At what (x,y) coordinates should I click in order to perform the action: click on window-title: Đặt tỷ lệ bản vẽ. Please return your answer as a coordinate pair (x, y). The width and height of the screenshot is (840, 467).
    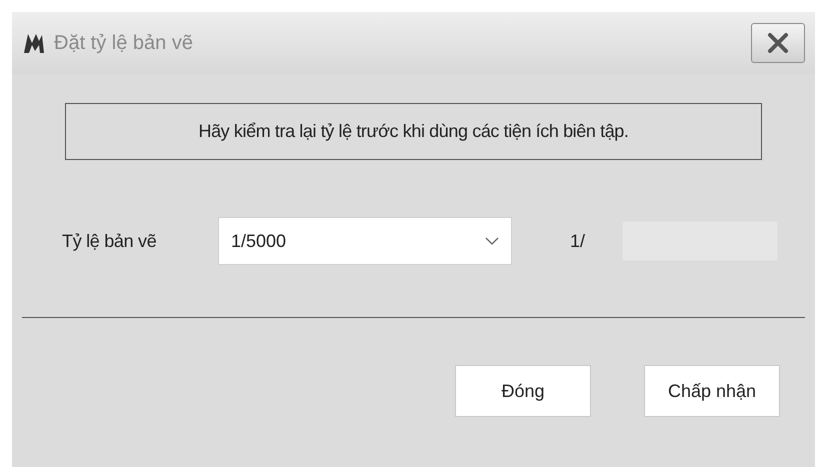
    Looking at the image, I should click on (123, 43).